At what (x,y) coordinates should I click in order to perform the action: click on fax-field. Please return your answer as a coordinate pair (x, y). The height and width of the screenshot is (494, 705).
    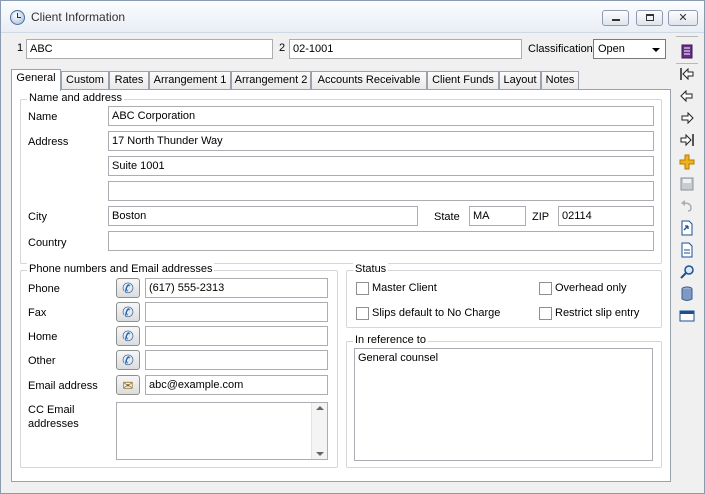
    Looking at the image, I should click on (236, 312).